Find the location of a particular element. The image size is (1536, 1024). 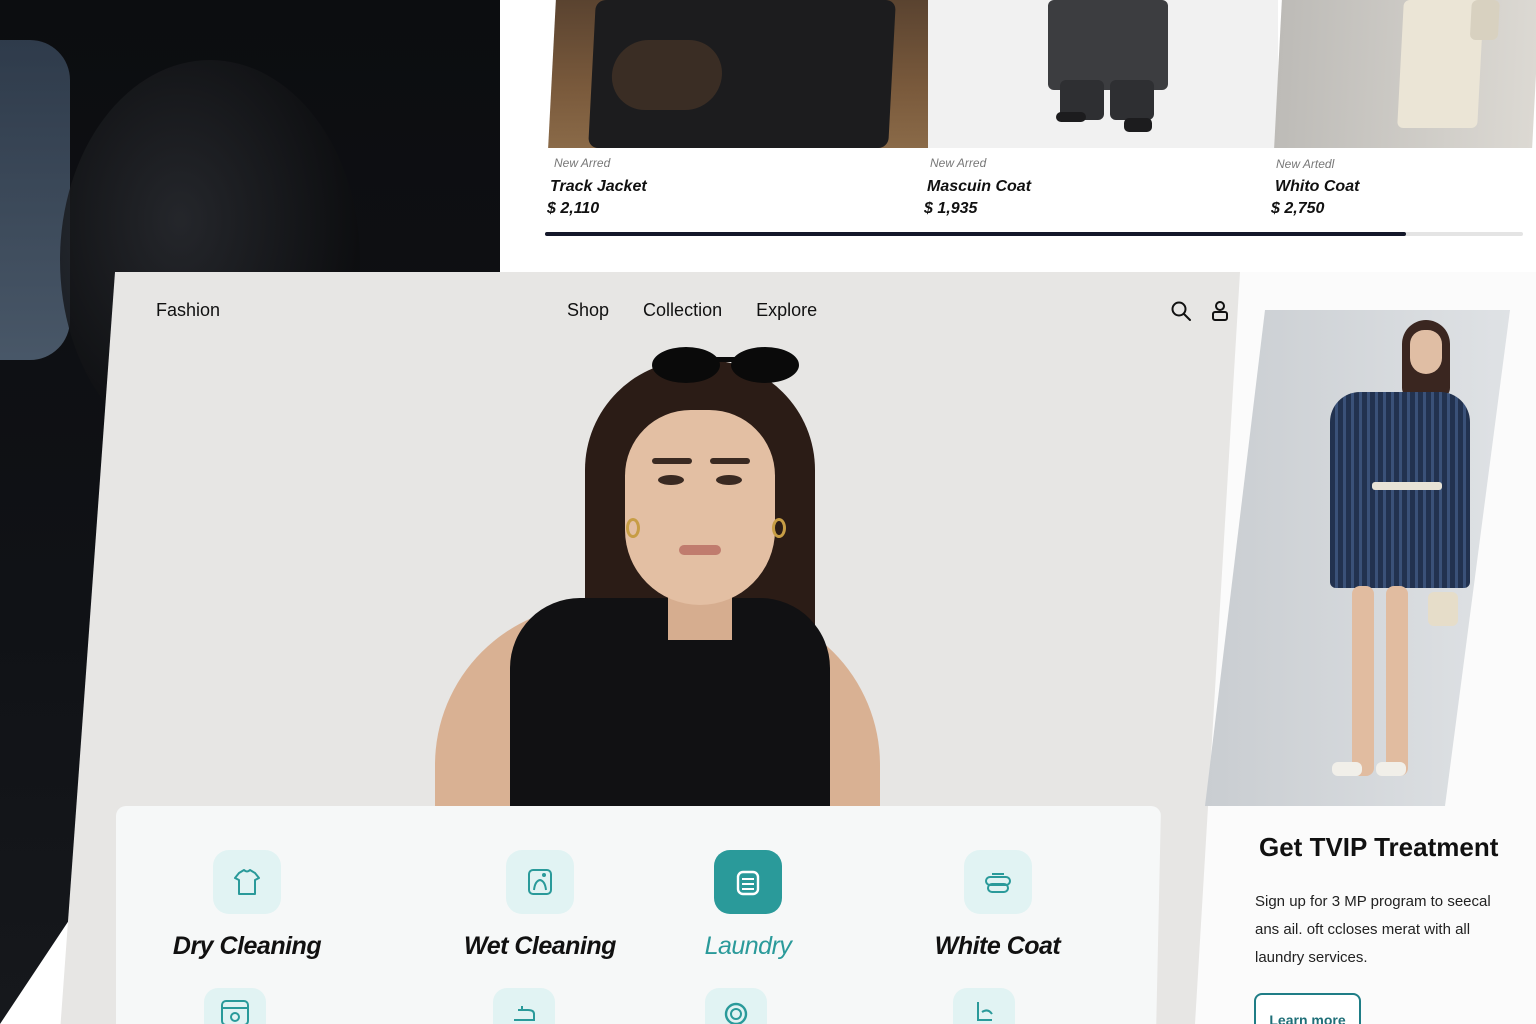

service-wet-cleaning: Wet Cleaning is located at coordinates (540, 905).